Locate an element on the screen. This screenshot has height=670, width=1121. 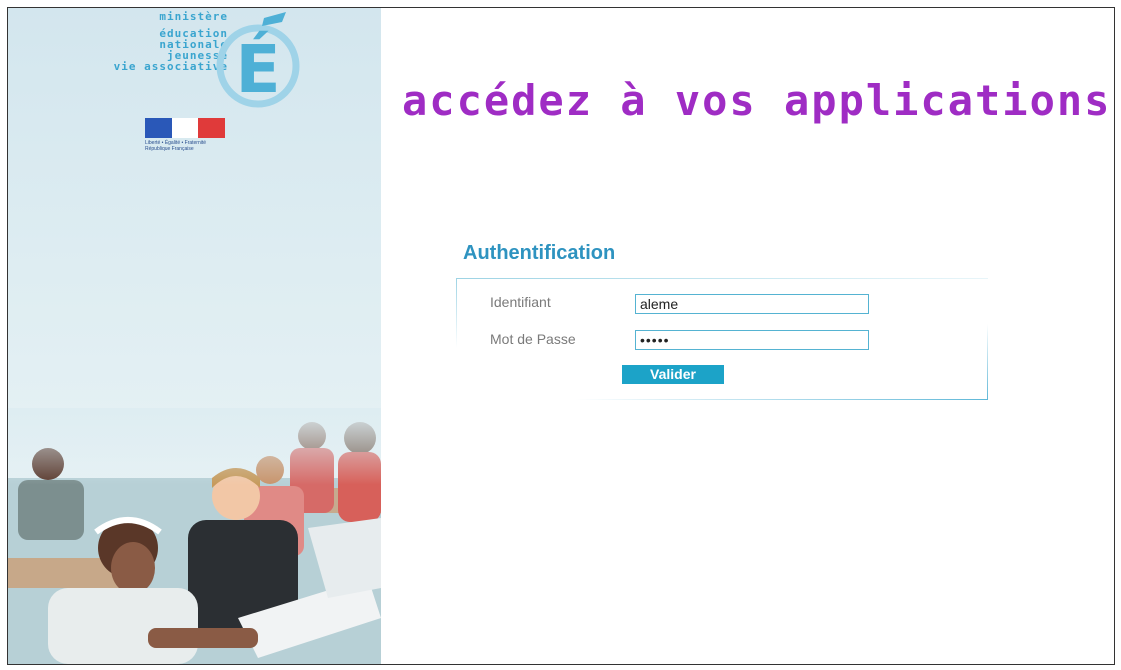
classroom-children-image is located at coordinates (194, 536).